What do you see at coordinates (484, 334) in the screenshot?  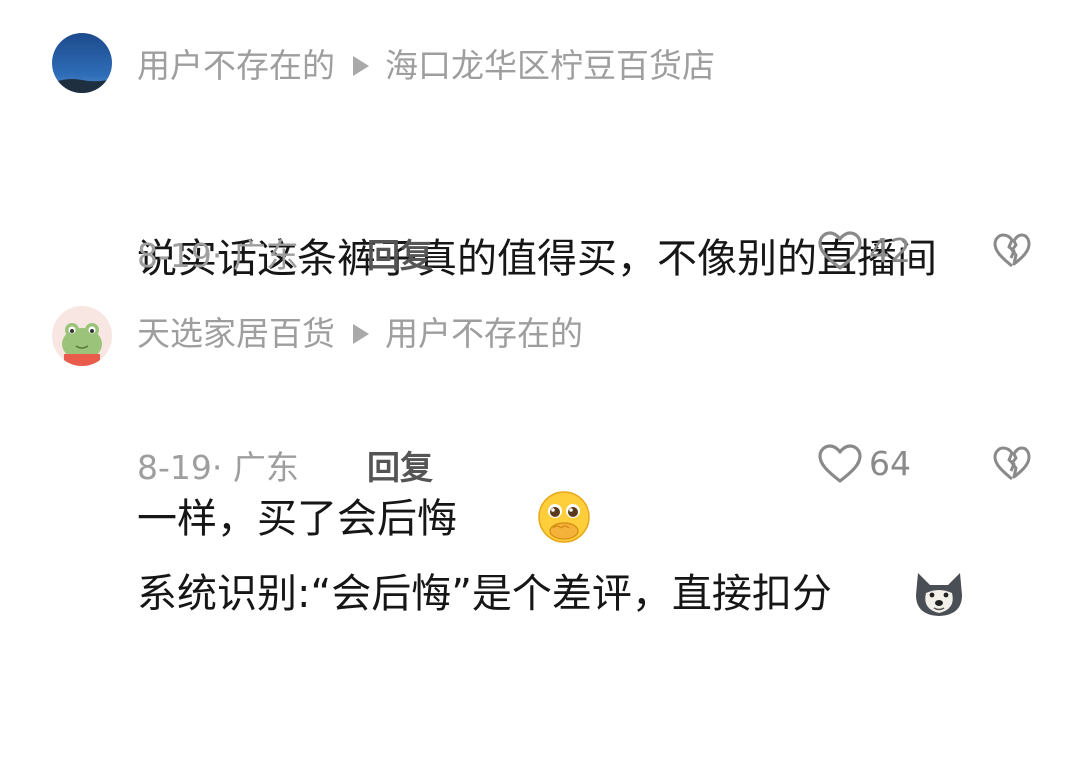 I see `reply-to-name: 用户不存在的` at bounding box center [484, 334].